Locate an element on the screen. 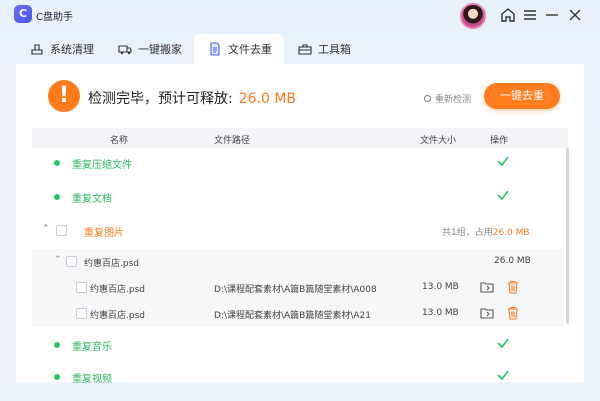  warning-icon: ! is located at coordinates (64, 96).